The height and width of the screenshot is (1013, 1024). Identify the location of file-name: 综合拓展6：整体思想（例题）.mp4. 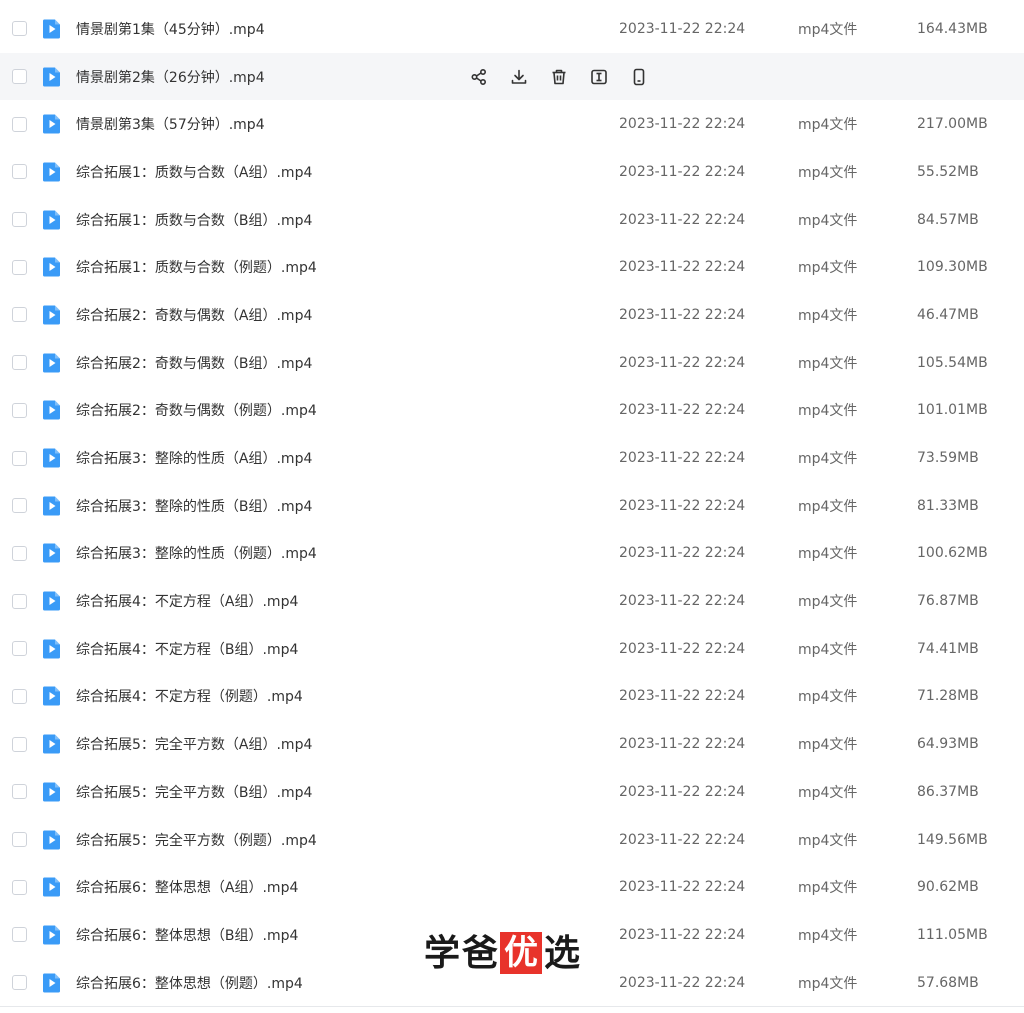
(189, 983).